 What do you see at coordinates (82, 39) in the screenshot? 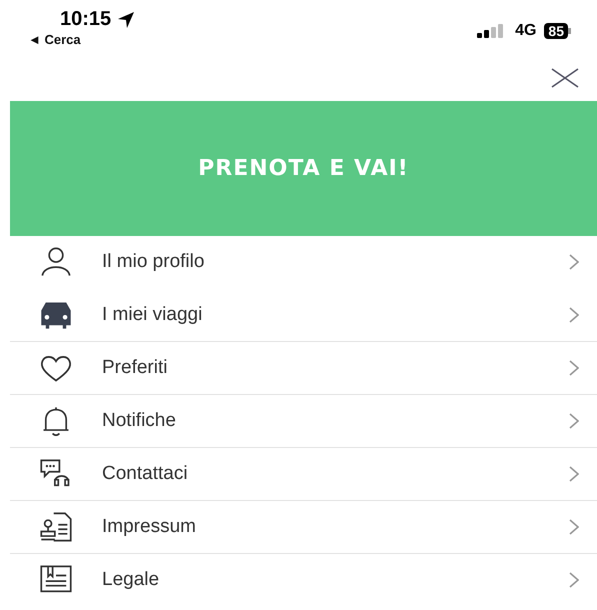
I see `back-link: ◄ Cerca` at bounding box center [82, 39].